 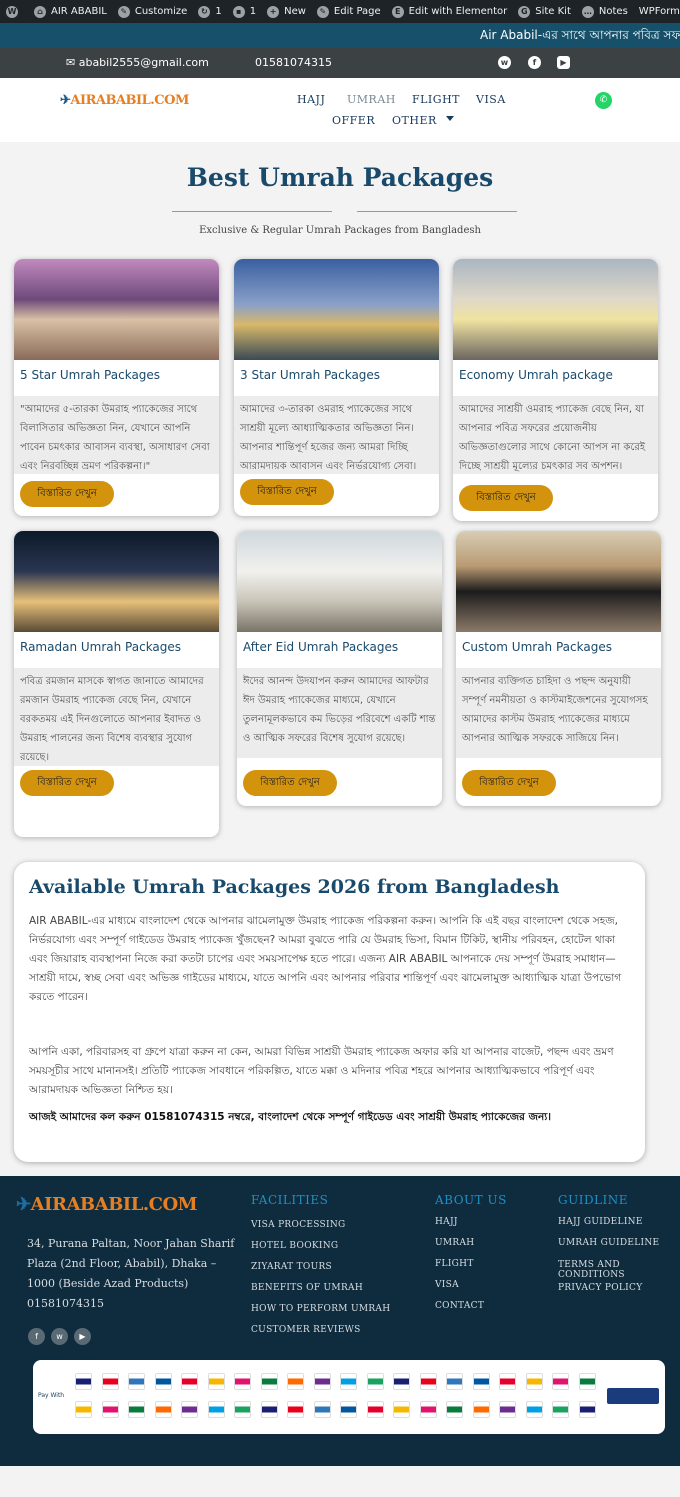 I want to click on chevron-down-icon, so click(x=450, y=118).